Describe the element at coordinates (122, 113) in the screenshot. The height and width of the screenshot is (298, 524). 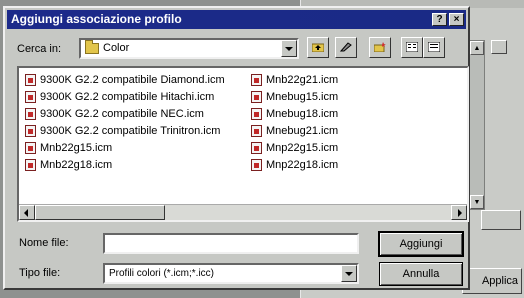
I see `file-name: 9300K G2.2 compatibile NEC.icm` at that location.